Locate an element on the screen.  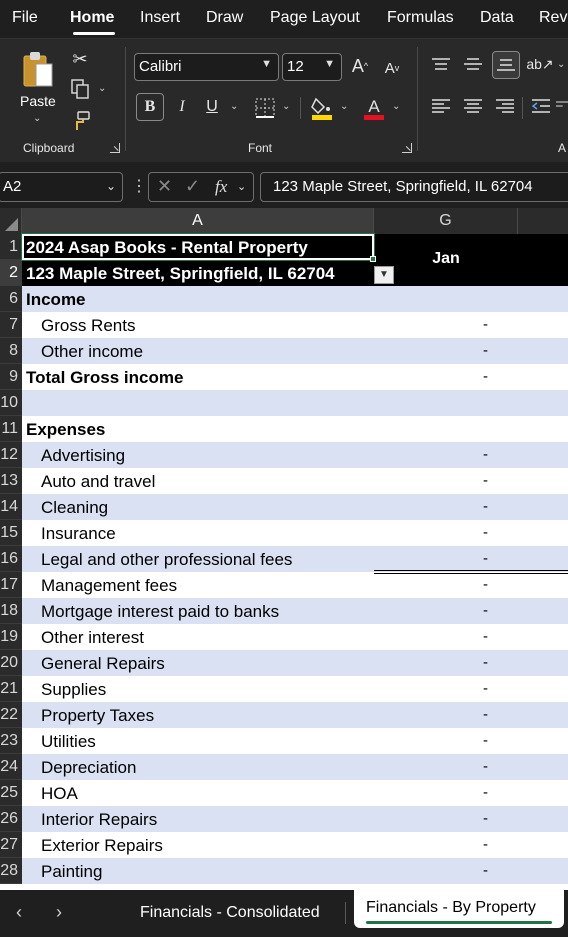
align-right-icon is located at coordinates (505, 106).